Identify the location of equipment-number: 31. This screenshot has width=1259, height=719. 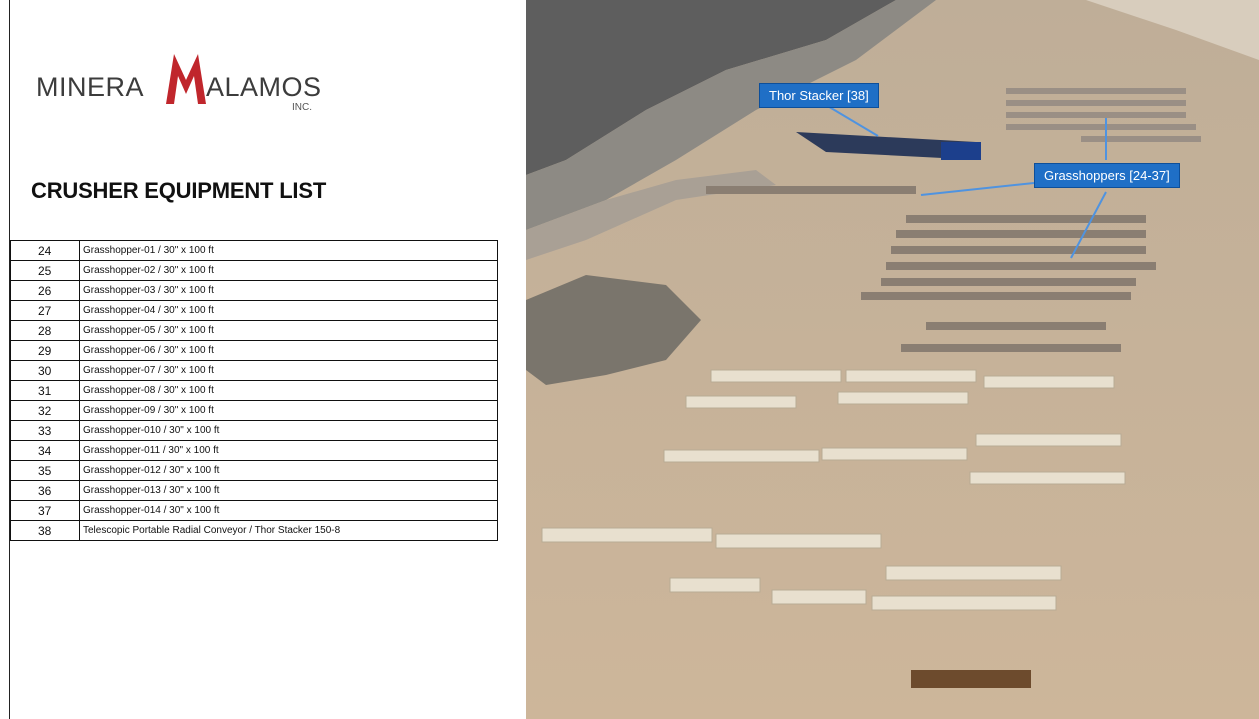
(45, 390).